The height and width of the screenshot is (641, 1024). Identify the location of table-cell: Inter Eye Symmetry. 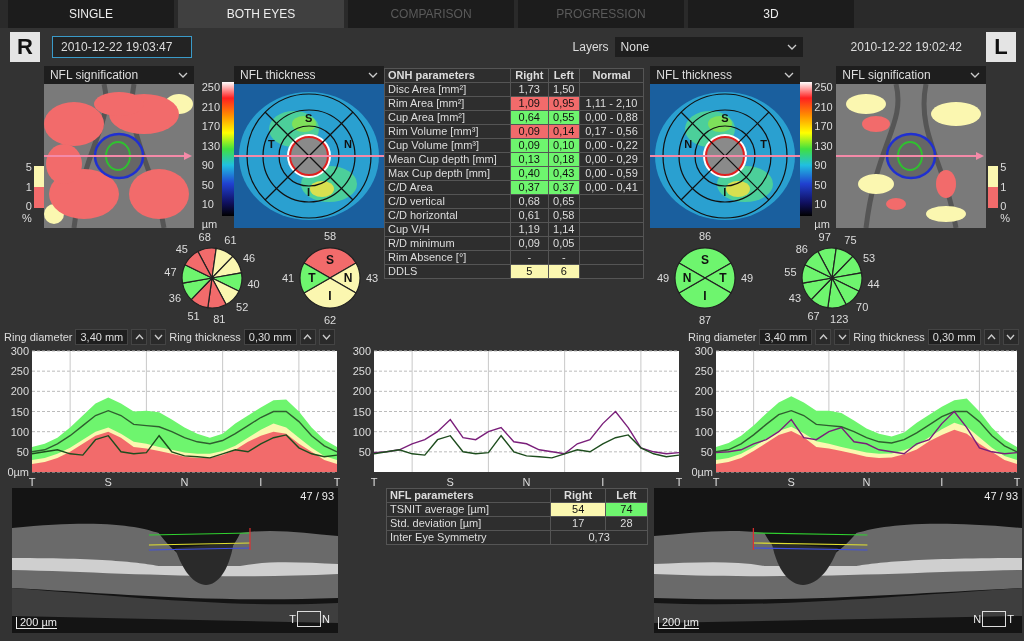
(468, 537).